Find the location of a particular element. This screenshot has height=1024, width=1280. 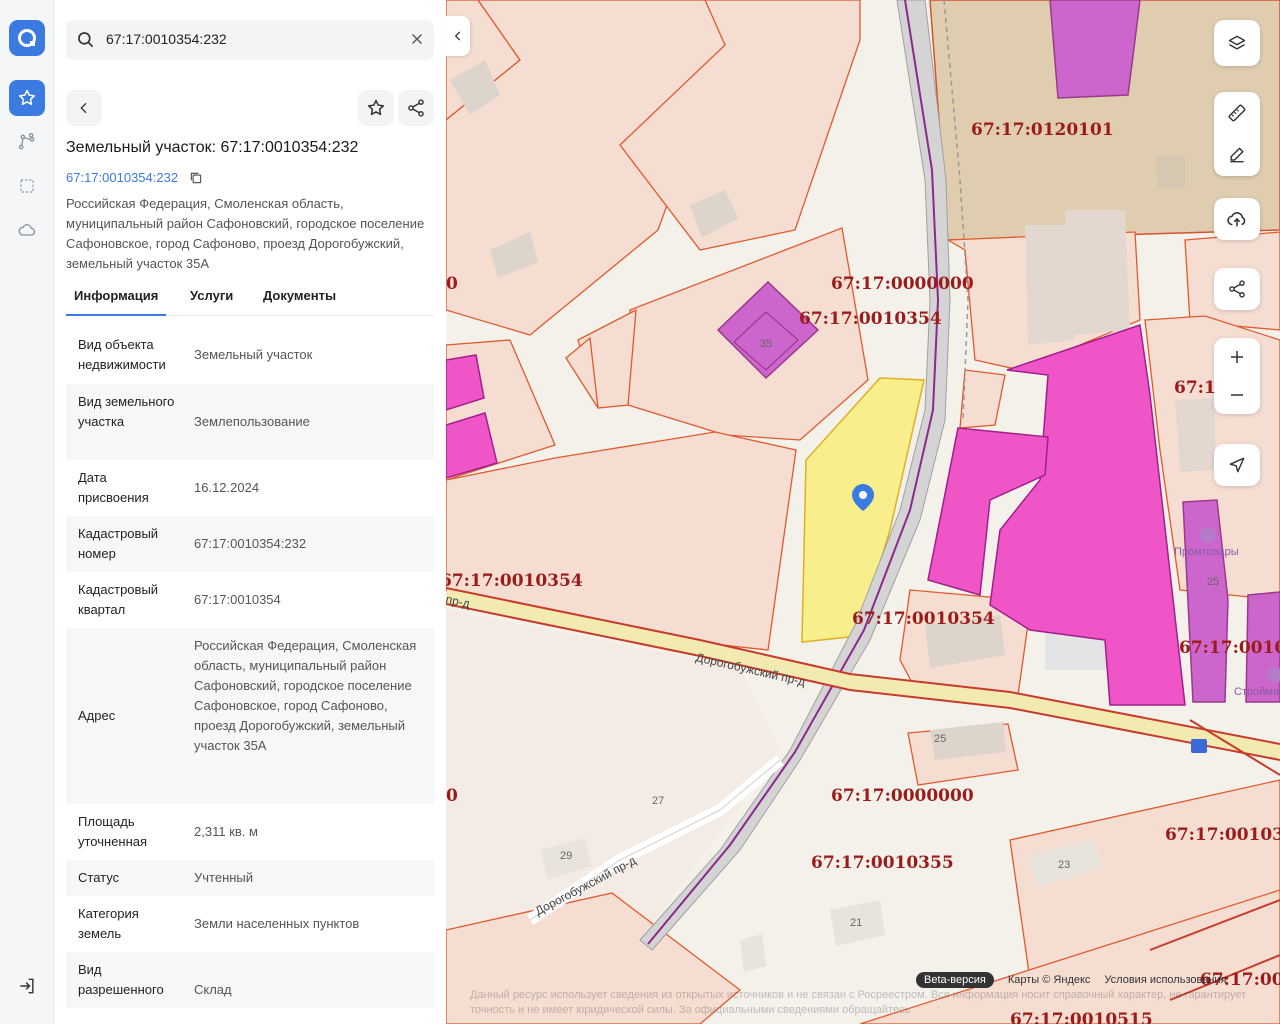

geolocate-button is located at coordinates (1237, 465).